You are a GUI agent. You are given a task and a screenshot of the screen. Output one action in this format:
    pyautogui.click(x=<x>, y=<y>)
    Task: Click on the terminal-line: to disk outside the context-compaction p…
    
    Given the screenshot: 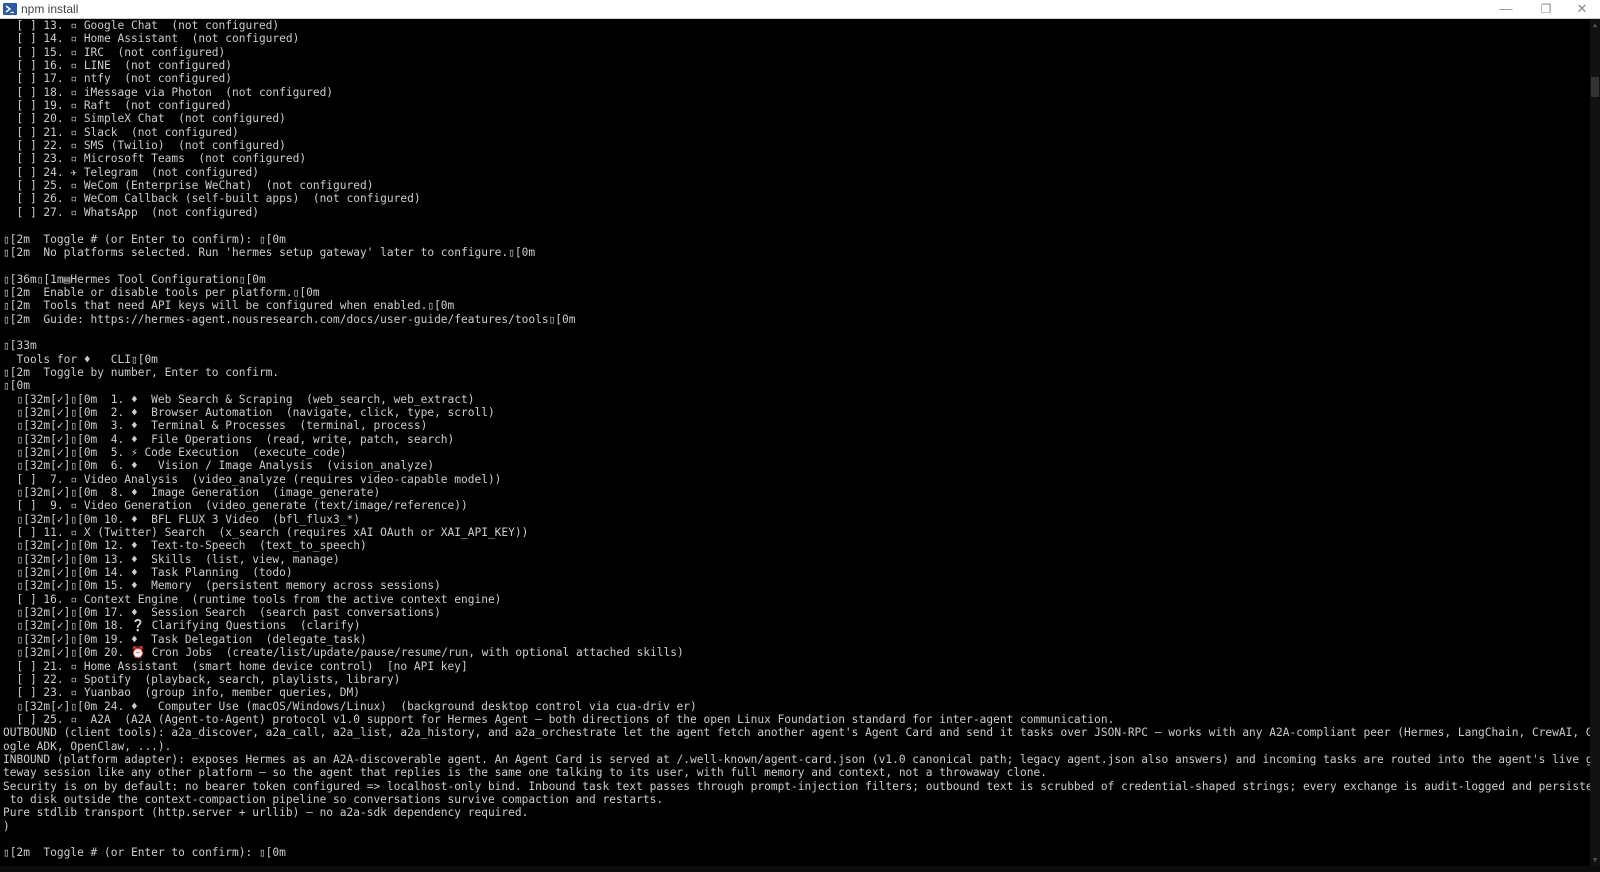 What is the action you would take?
    pyautogui.click(x=333, y=799)
    